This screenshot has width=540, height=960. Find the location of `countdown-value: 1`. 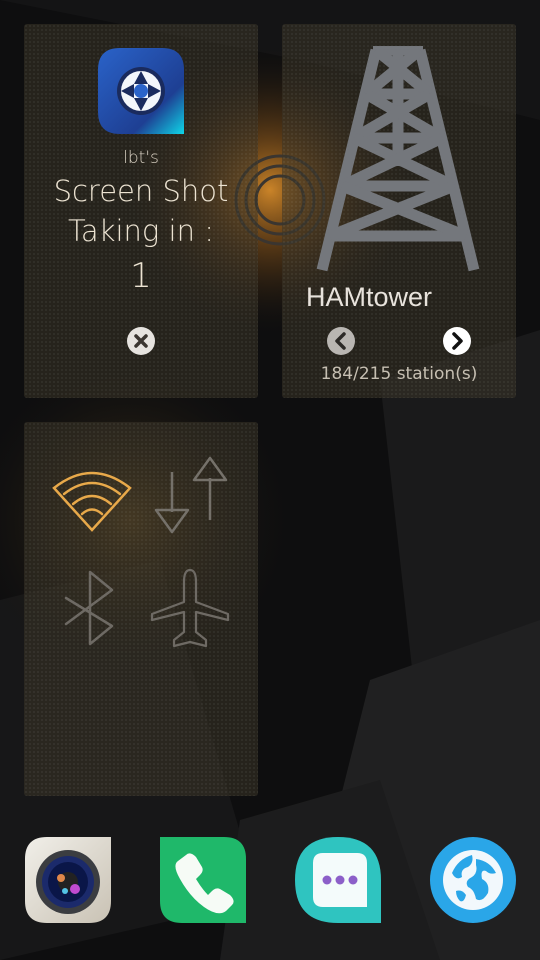

countdown-value: 1 is located at coordinates (141, 276).